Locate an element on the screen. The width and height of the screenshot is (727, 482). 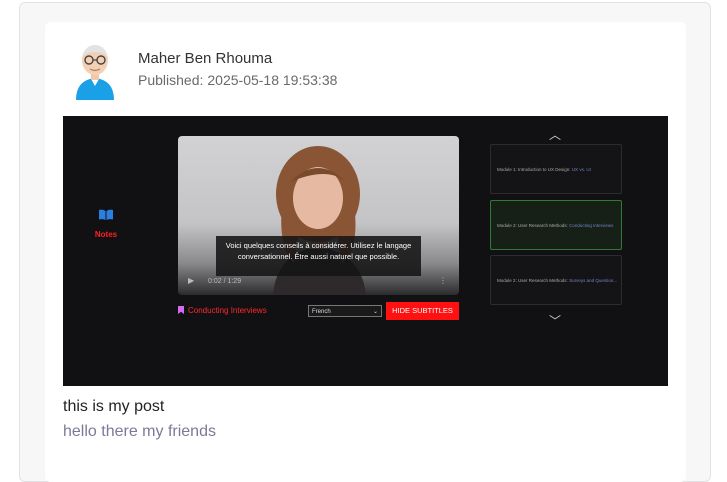
author-name: Maher Ben Rhouma is located at coordinates (205, 58).